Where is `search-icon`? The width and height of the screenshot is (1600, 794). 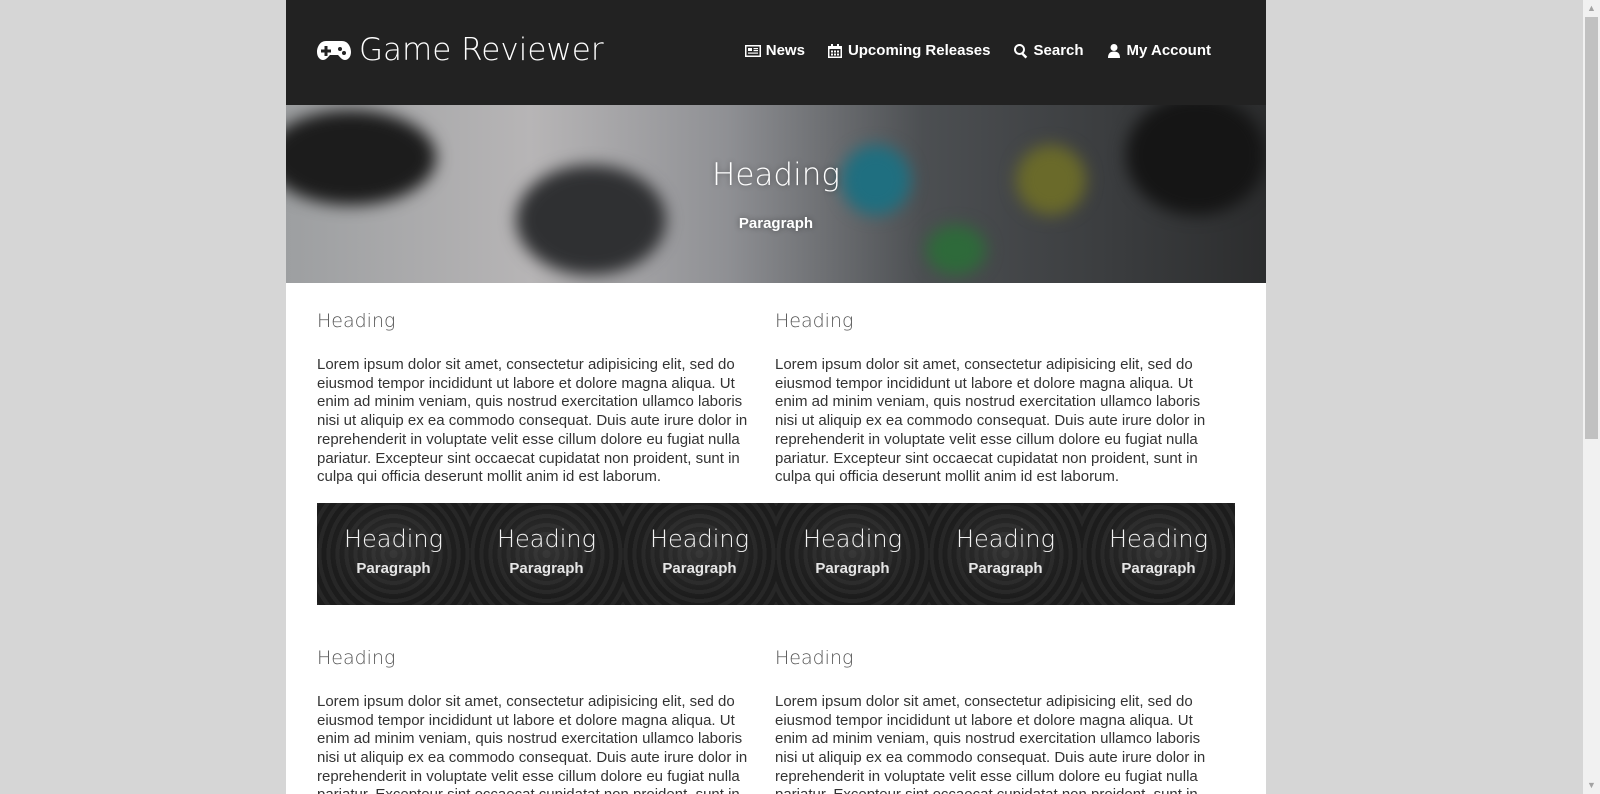 search-icon is located at coordinates (1020, 51).